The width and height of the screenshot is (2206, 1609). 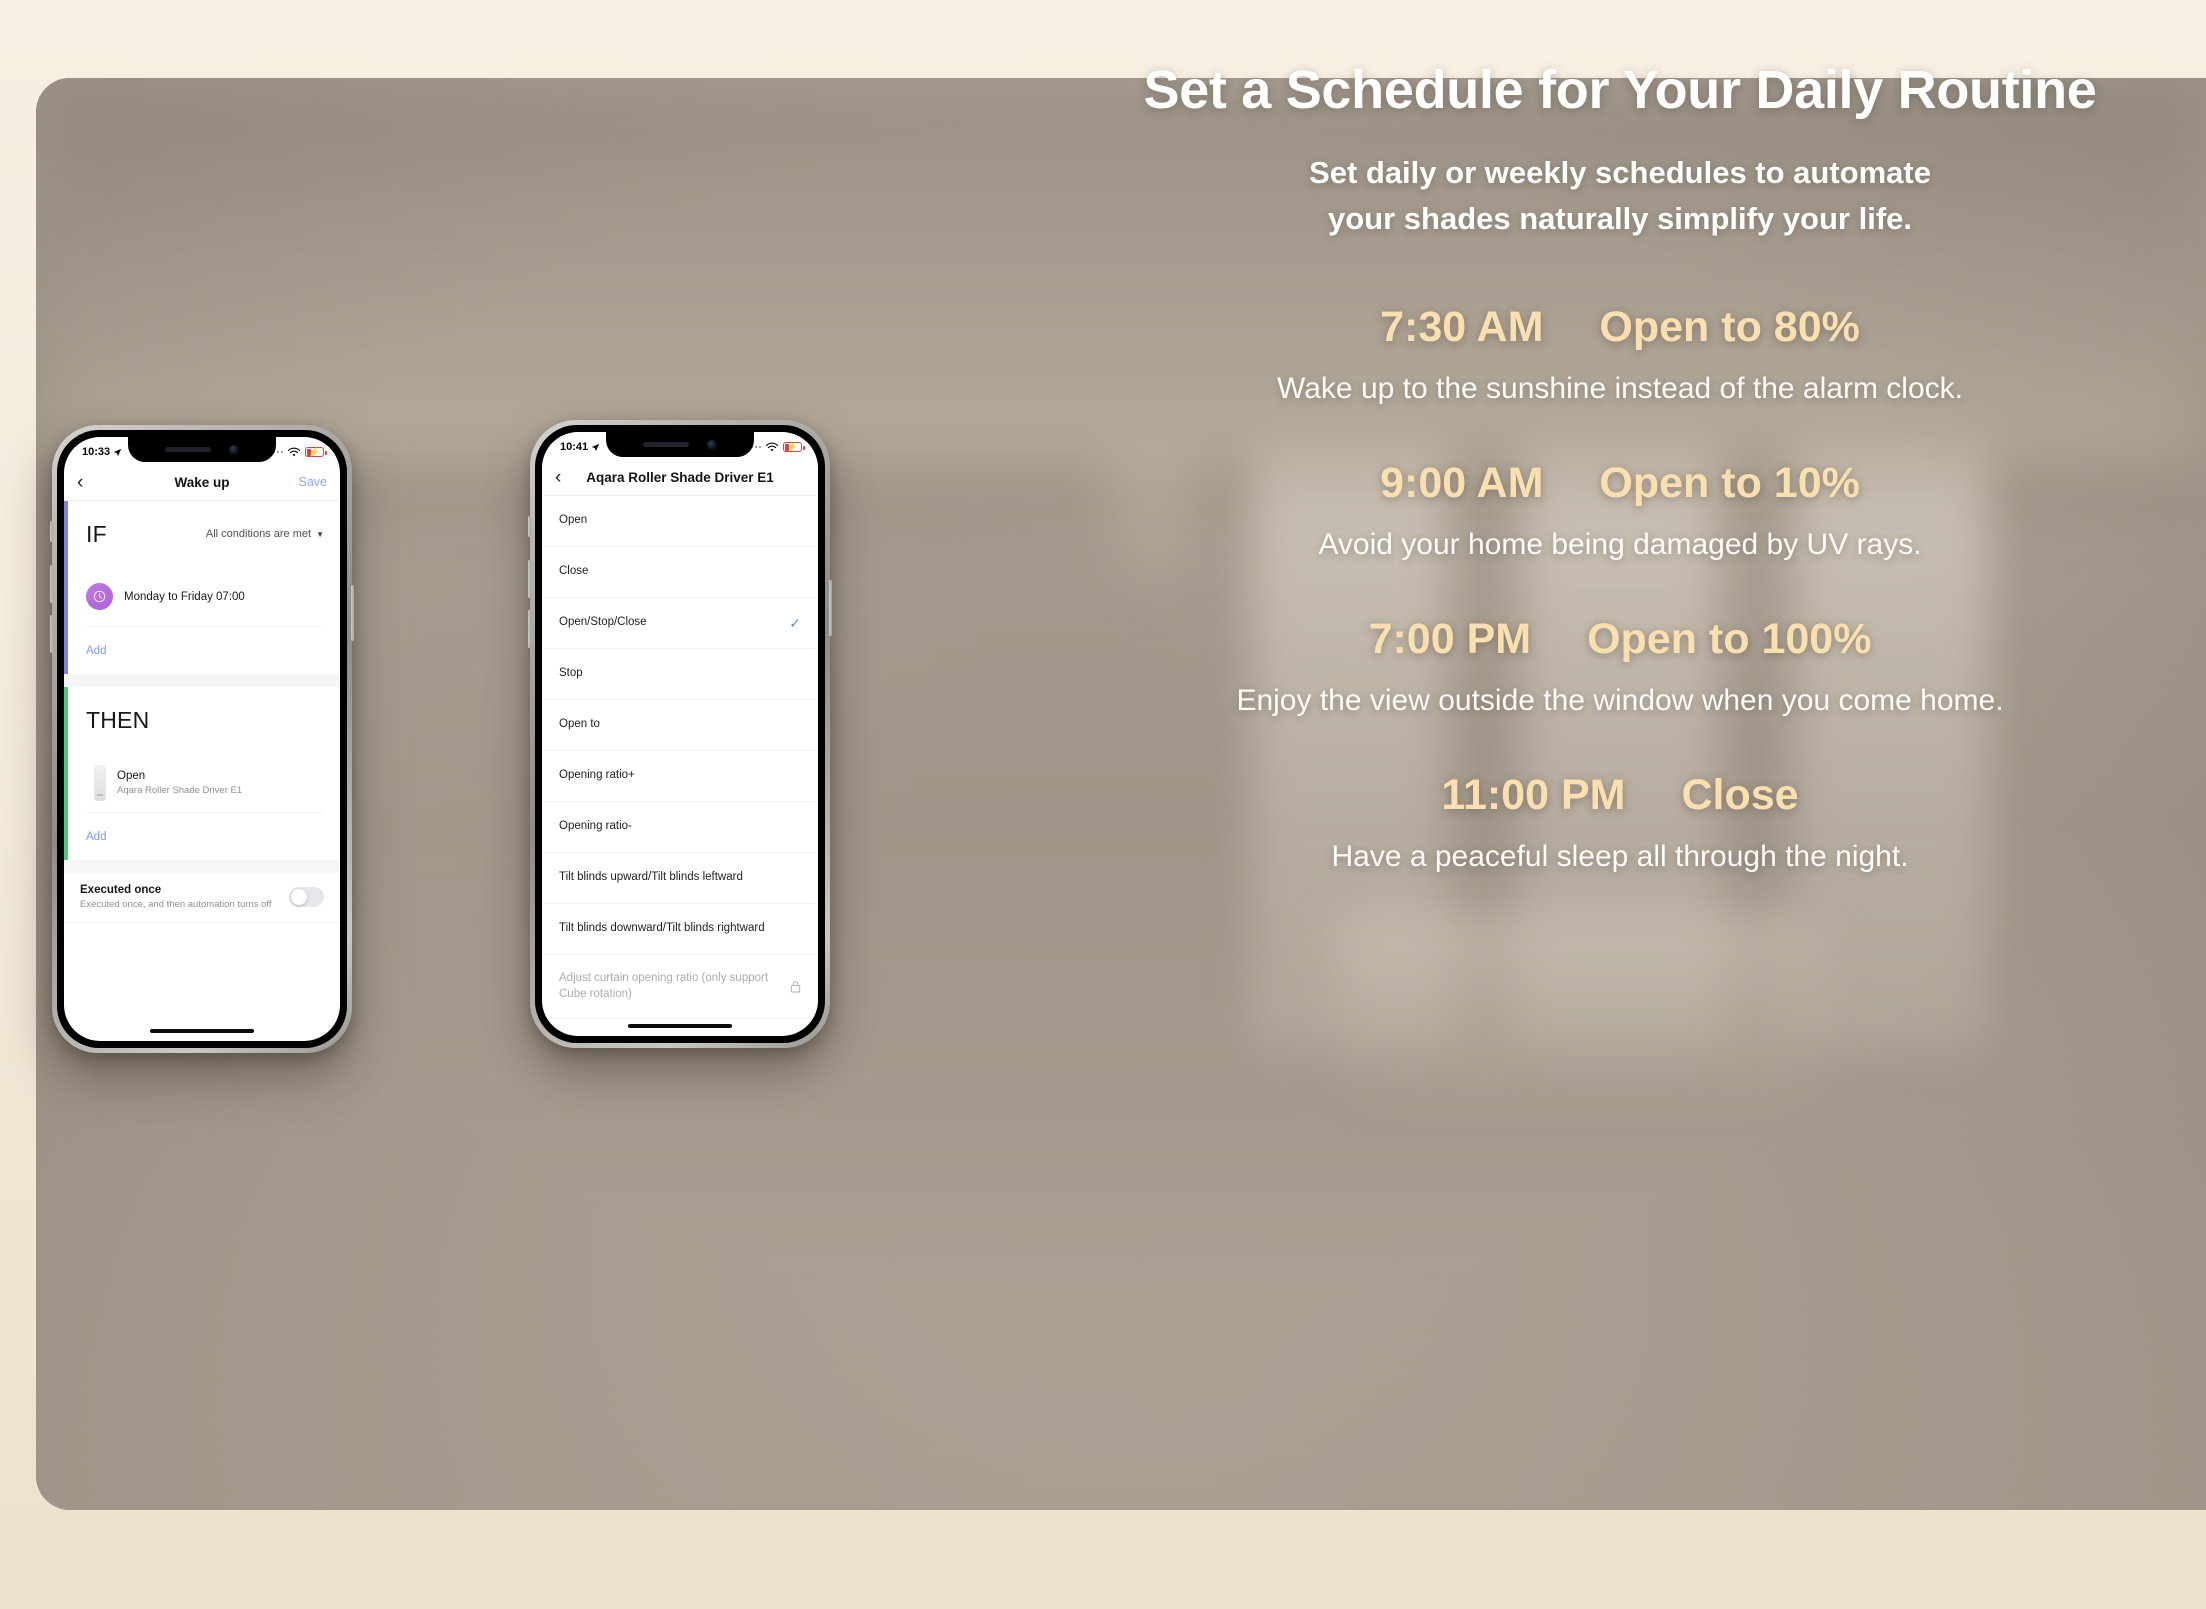 I want to click on lock-icon, so click(x=795, y=987).